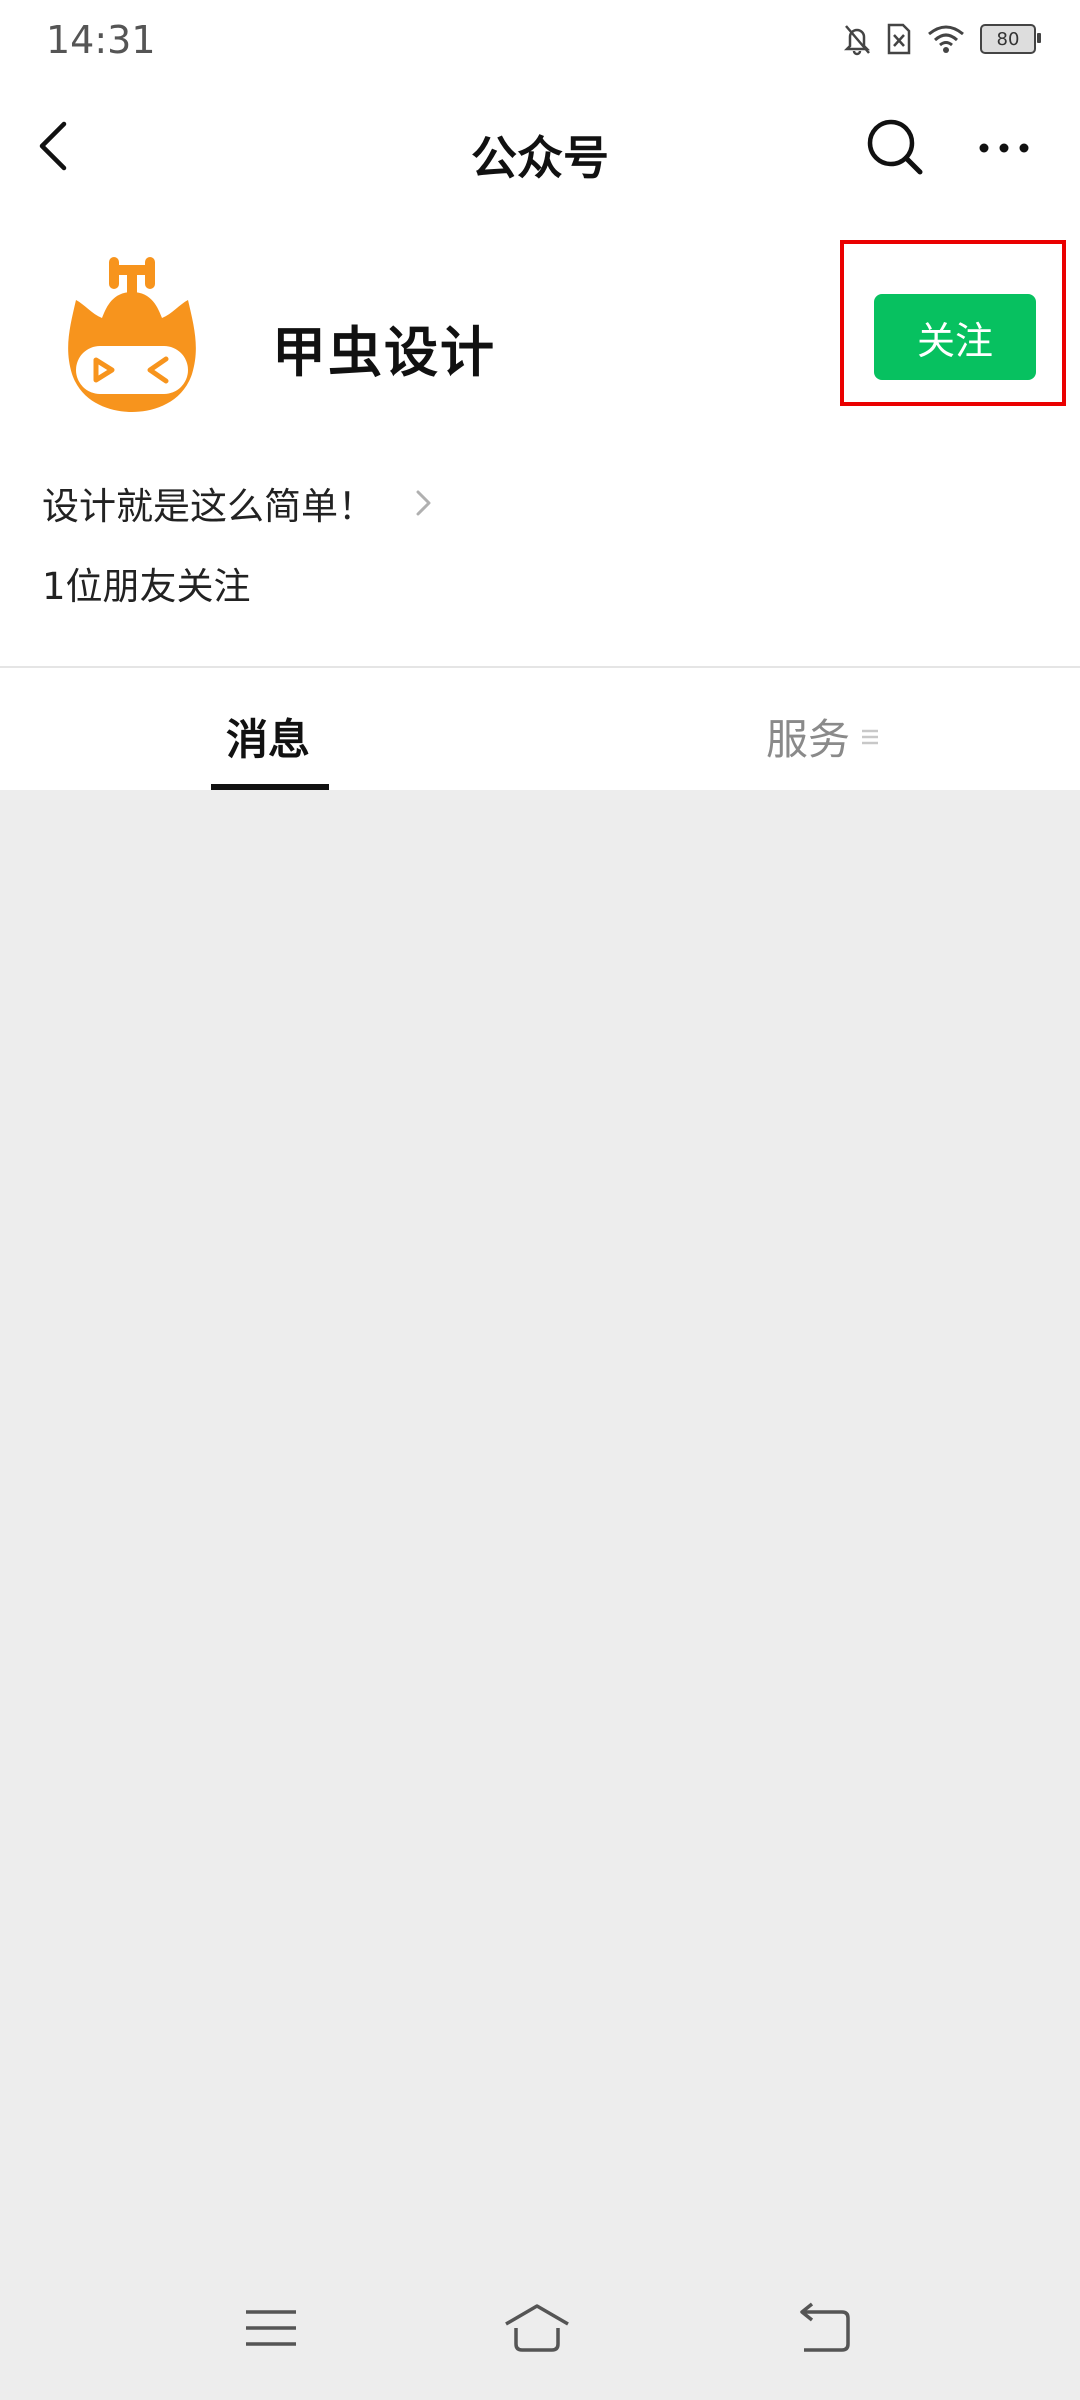 This screenshot has height=2400, width=1080. I want to click on tab-messages: 消息, so click(268, 736).